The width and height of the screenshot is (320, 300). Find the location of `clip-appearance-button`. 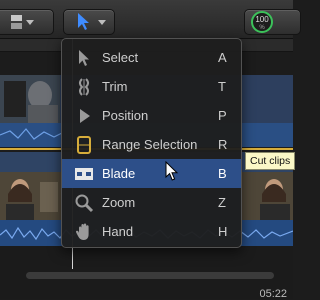

clip-appearance-button is located at coordinates (27, 22).